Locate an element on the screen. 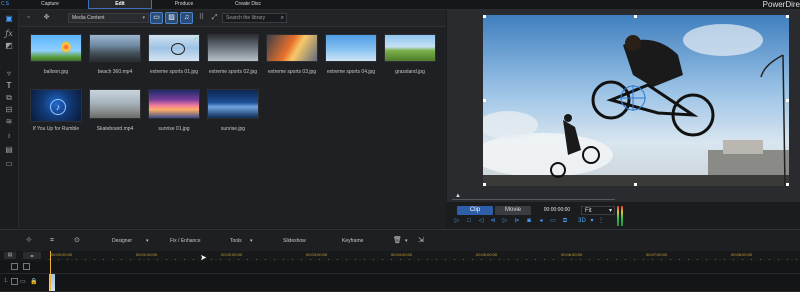  room-rail: ▣ ƒx ◩ ▿ T ⧉ ⊟ ≋ ♁ ▤ ▭ is located at coordinates (9, 119).